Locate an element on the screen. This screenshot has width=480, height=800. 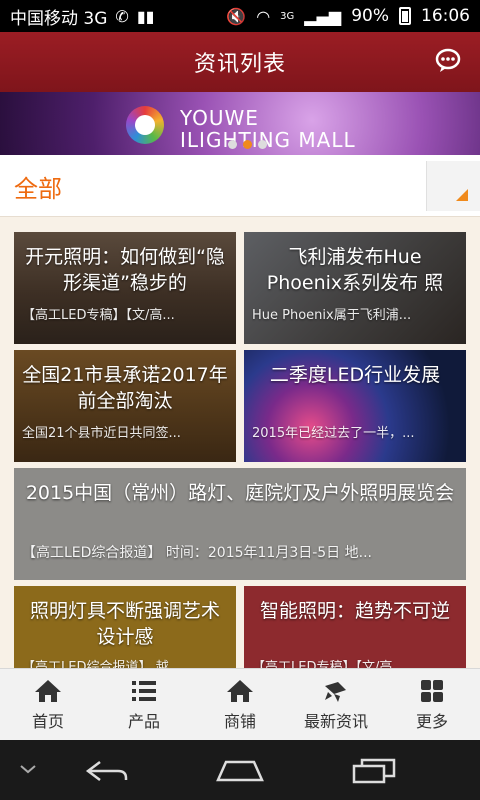
signal-icon: ▂▄▆ is located at coordinates (323, 16).